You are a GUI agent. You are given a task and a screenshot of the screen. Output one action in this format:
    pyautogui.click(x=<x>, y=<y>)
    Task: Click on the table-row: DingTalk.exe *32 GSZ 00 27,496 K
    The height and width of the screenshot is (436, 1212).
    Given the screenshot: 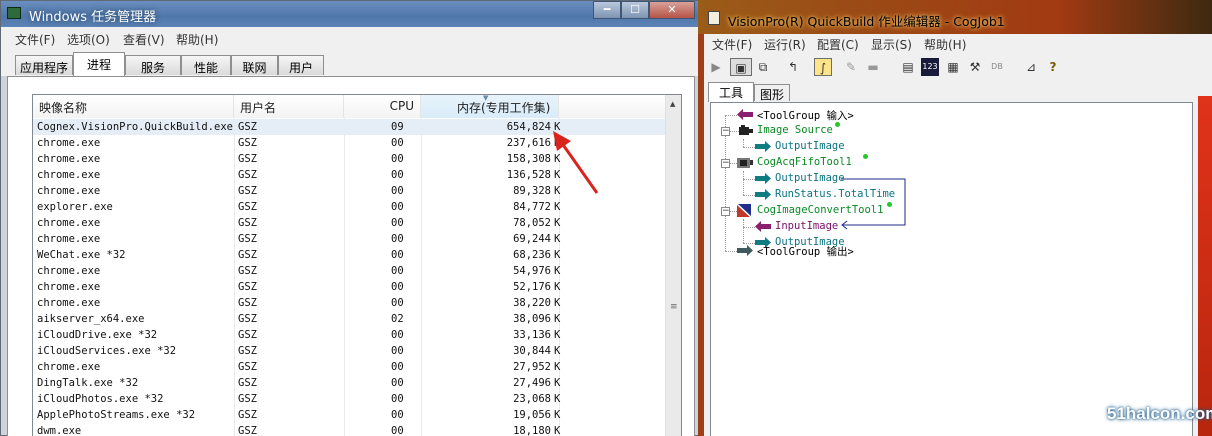 What is the action you would take?
    pyautogui.click(x=349, y=383)
    